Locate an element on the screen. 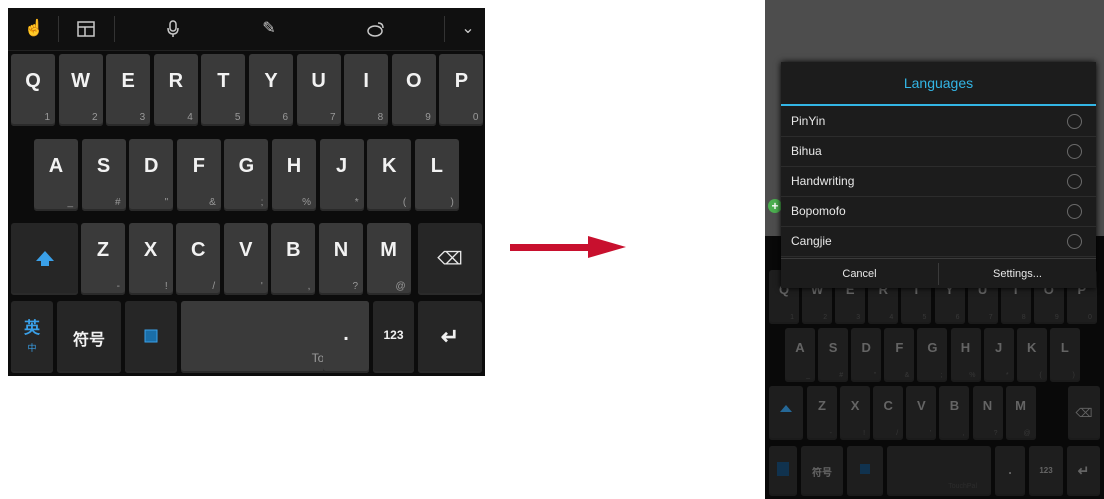 The image size is (1104, 499). key-label: T is located at coordinates (223, 80).